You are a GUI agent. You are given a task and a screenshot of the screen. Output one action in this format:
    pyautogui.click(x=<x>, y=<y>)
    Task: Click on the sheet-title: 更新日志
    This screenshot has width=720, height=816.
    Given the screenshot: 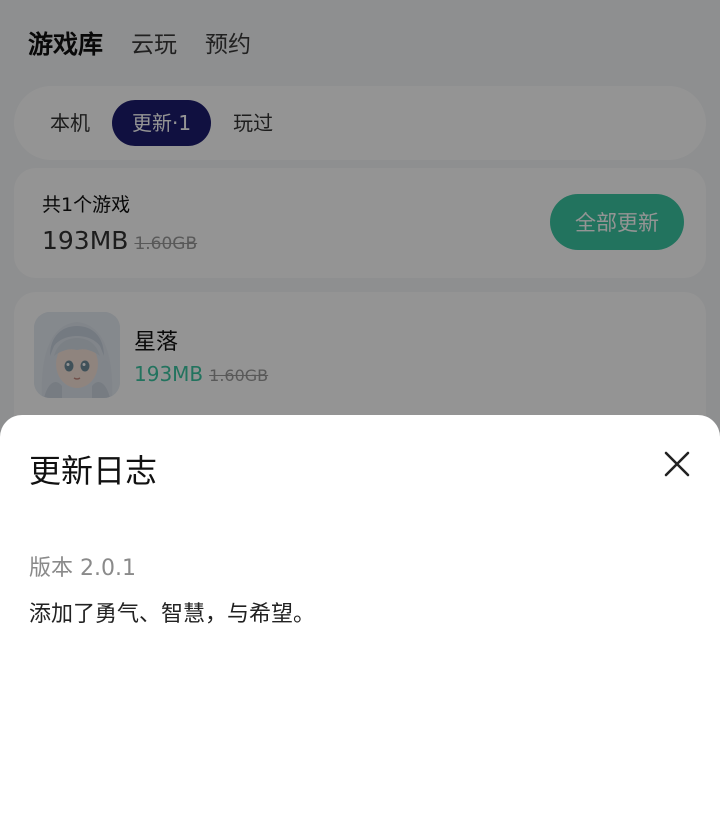 What is the action you would take?
    pyautogui.click(x=93, y=471)
    